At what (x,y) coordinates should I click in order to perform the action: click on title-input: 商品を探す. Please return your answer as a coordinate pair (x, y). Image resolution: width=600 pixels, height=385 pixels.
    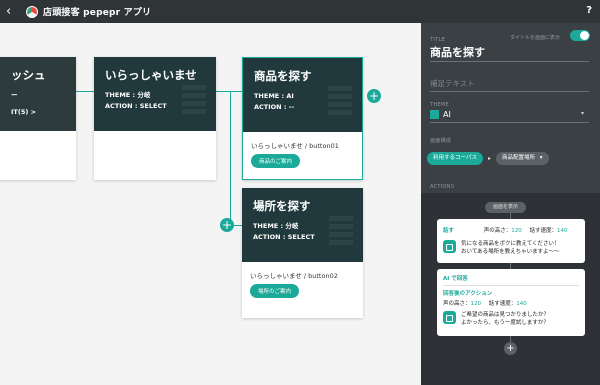
    Looking at the image, I should click on (457, 52).